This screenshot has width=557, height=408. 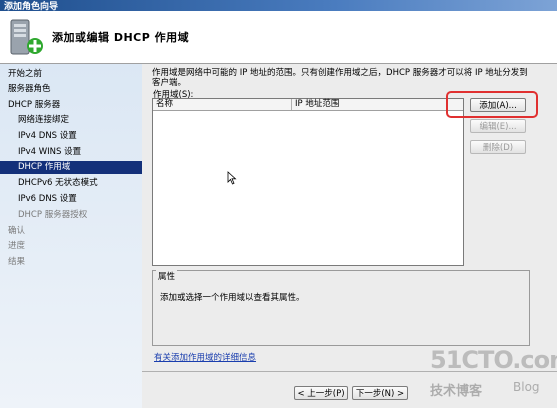 What do you see at coordinates (278, 6) in the screenshot?
I see `window-title-bar: 添加角色向导` at bounding box center [278, 6].